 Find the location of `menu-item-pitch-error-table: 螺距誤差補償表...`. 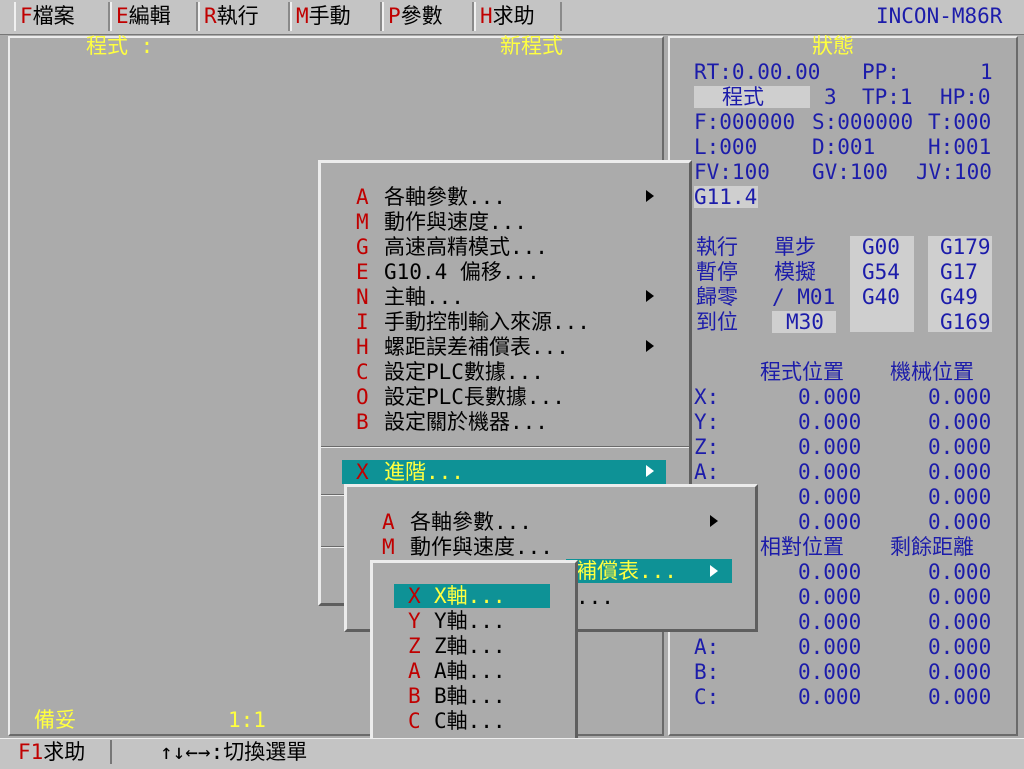

menu-item-pitch-error-table: 螺距誤差補償表... is located at coordinates (476, 347).